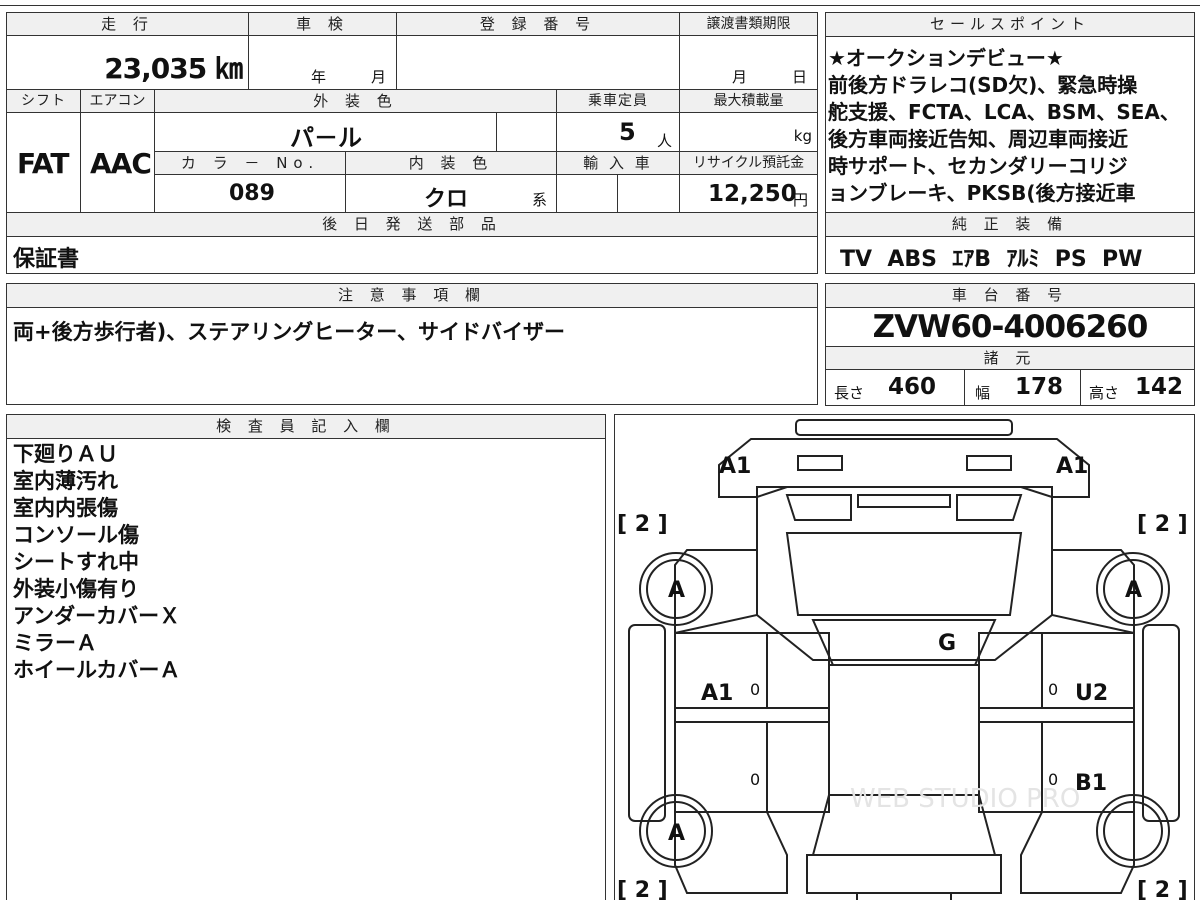 The height and width of the screenshot is (900, 1200). I want to click on bracket-top-right: [ 2 ], so click(1162, 524).